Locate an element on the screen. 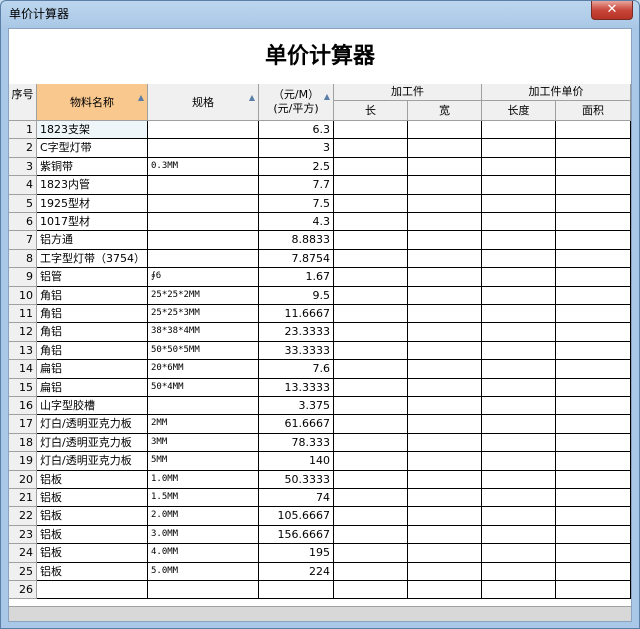 The image size is (640, 629). unit-price-cell: 224 is located at coordinates (296, 571).